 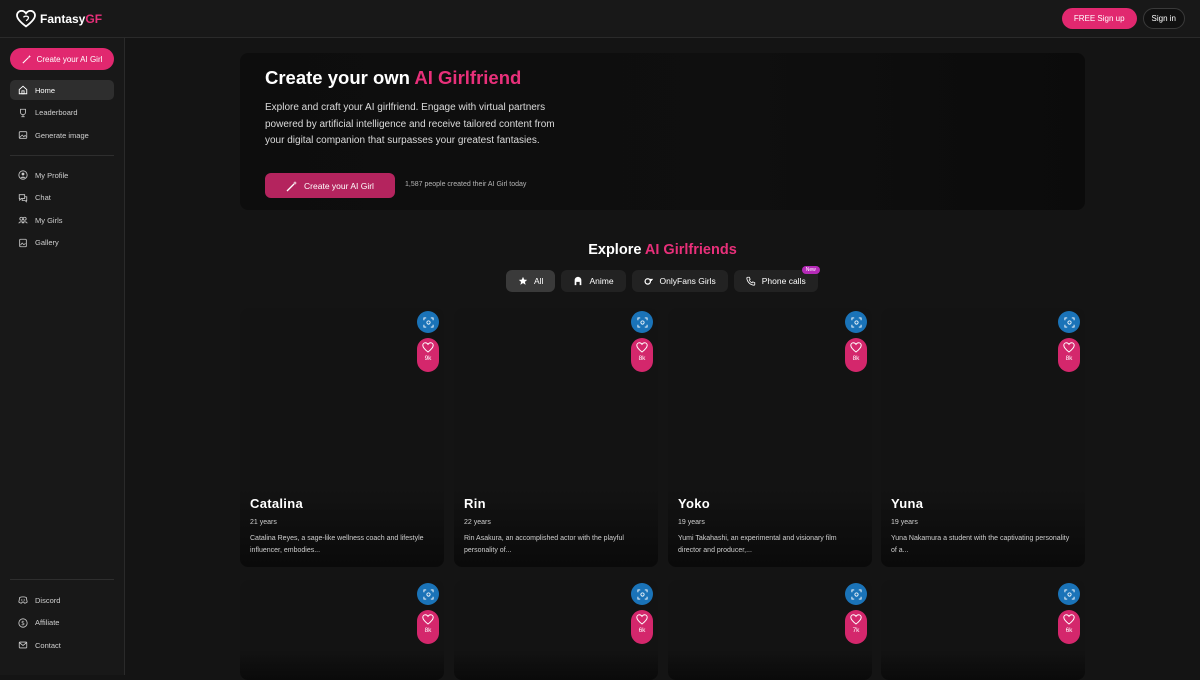 I want to click on signup-button: FREE Sign up, so click(x=1099, y=18).